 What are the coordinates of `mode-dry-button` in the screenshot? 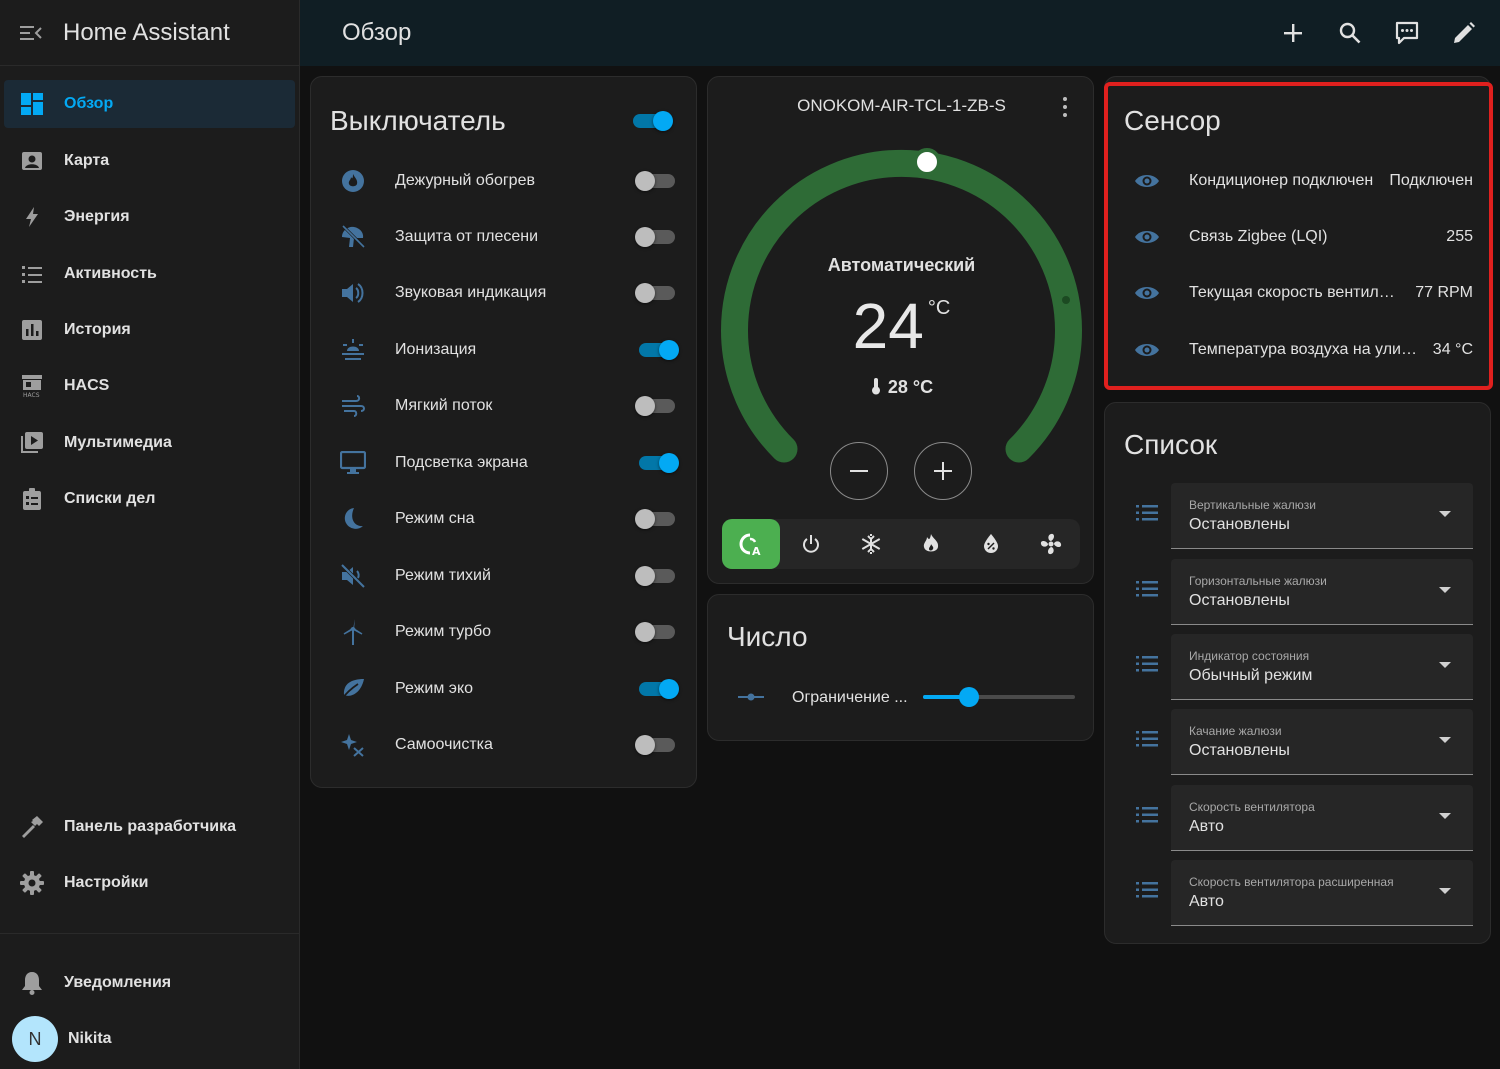 It's located at (991, 544).